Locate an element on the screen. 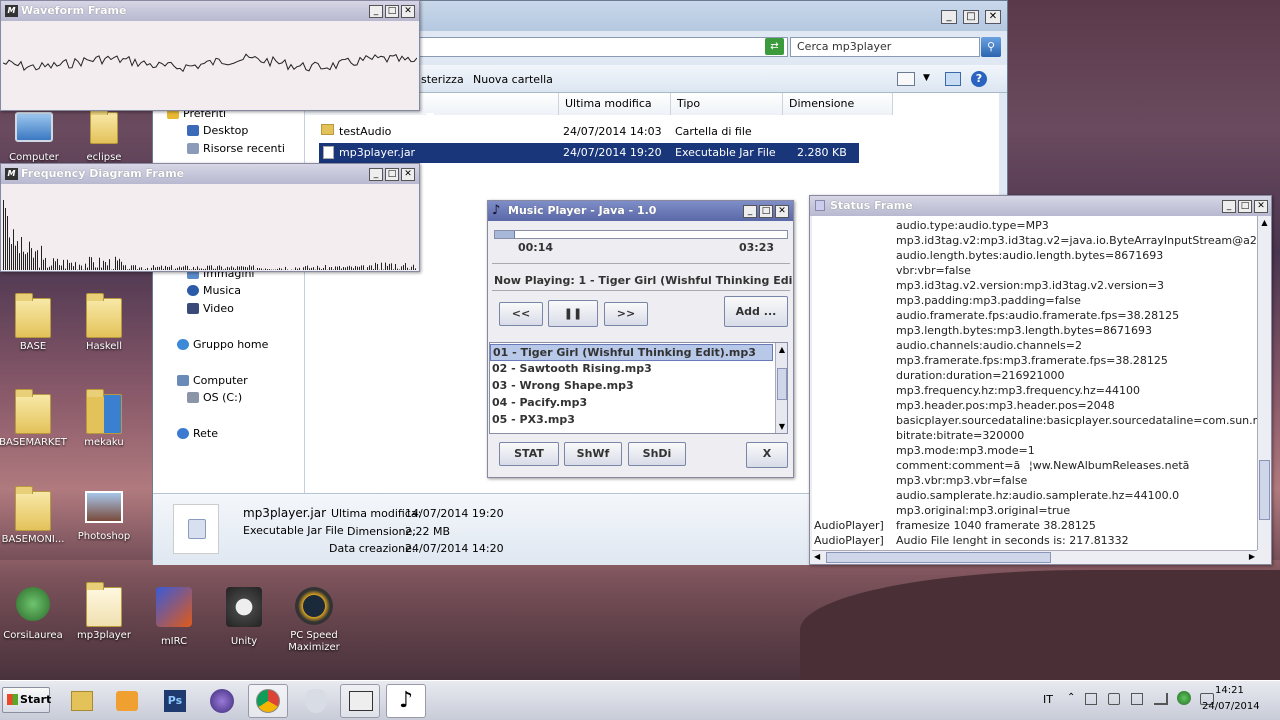 The width and height of the screenshot is (1280, 720). column-header-size: Dimensione is located at coordinates (838, 104).